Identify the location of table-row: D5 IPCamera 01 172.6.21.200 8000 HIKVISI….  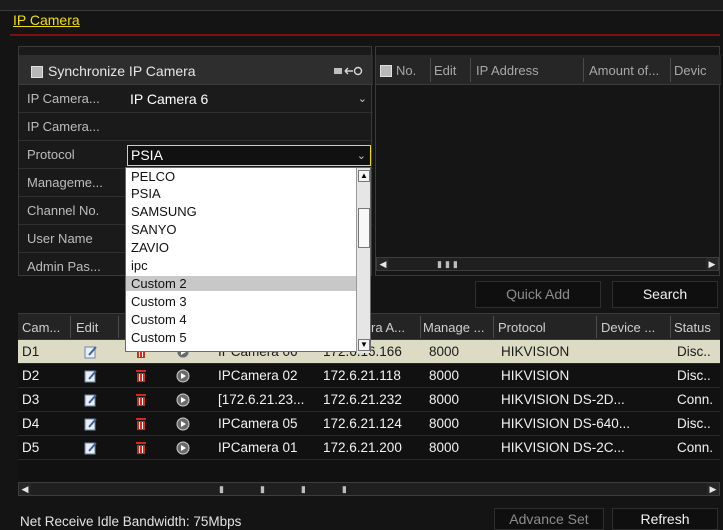
(369, 448).